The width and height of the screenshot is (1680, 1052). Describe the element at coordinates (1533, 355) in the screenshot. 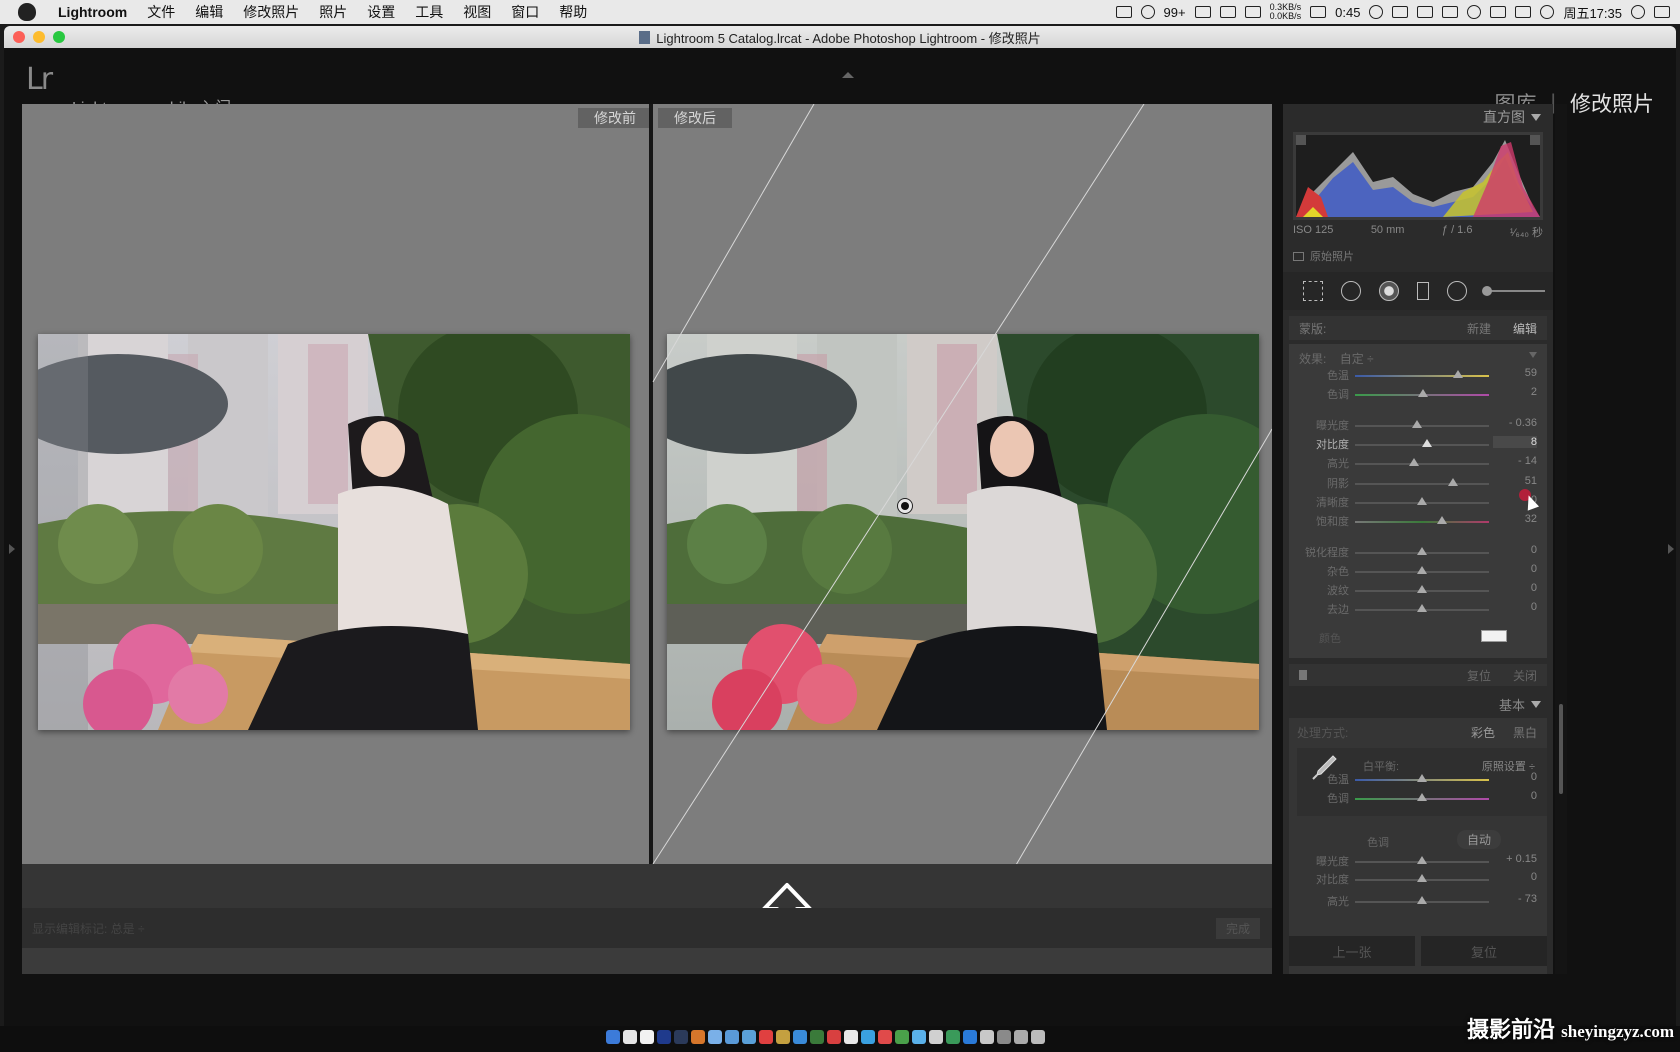

I see `effect-collapse-icon` at that location.